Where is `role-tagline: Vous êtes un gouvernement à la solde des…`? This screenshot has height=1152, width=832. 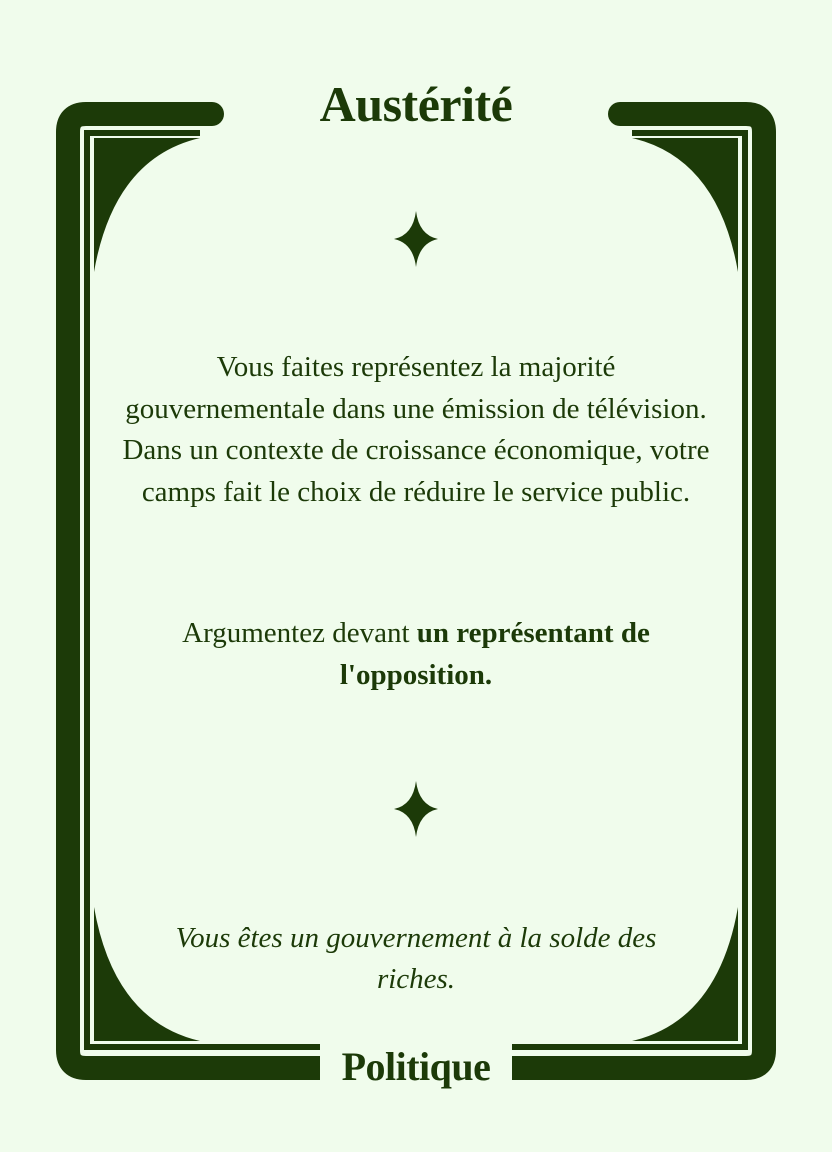
role-tagline: Vous êtes un gouvernement à la solde des… is located at coordinates (416, 958).